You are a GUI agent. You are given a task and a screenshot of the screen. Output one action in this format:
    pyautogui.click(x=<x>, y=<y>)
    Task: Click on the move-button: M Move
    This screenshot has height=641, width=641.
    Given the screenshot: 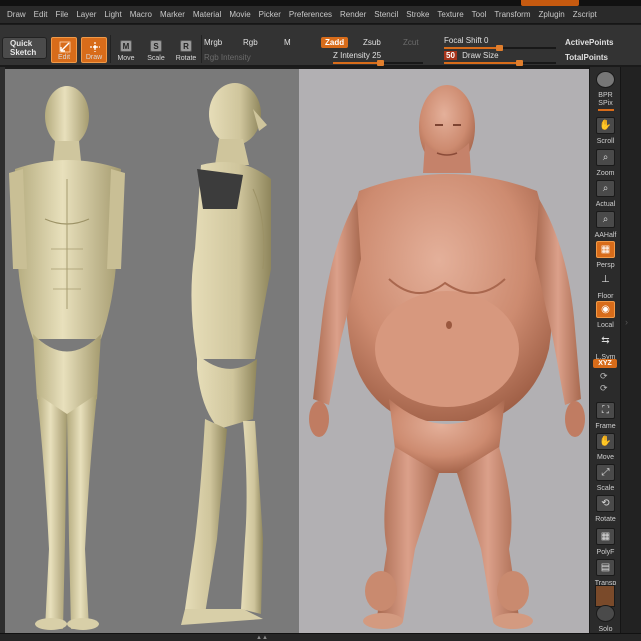 What is the action you would take?
    pyautogui.click(x=126, y=50)
    